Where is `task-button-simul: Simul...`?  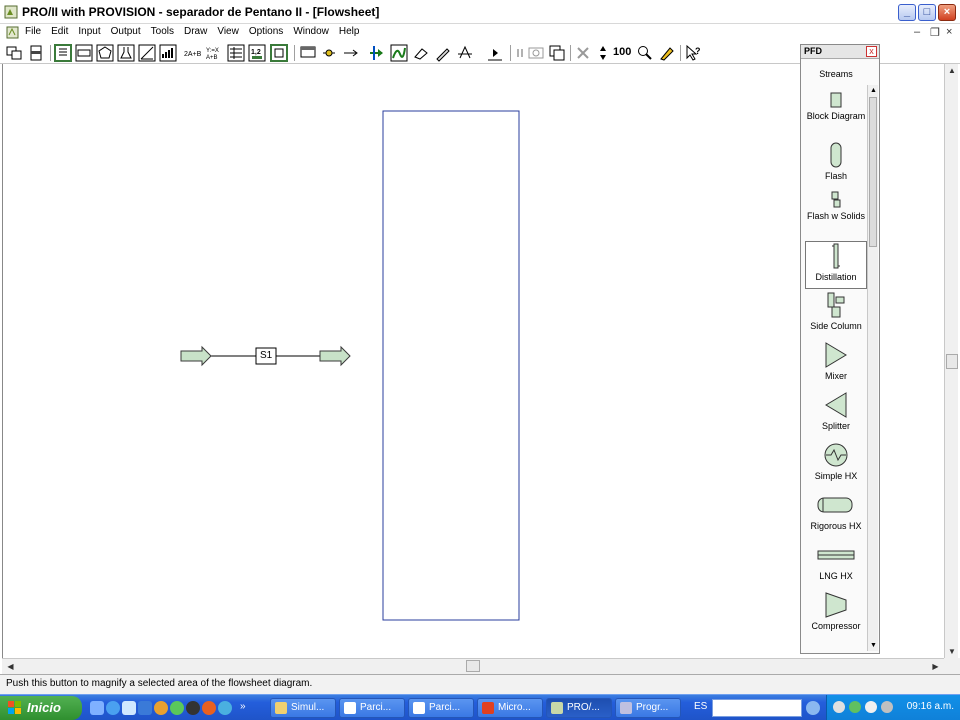 task-button-simul: Simul... is located at coordinates (303, 708).